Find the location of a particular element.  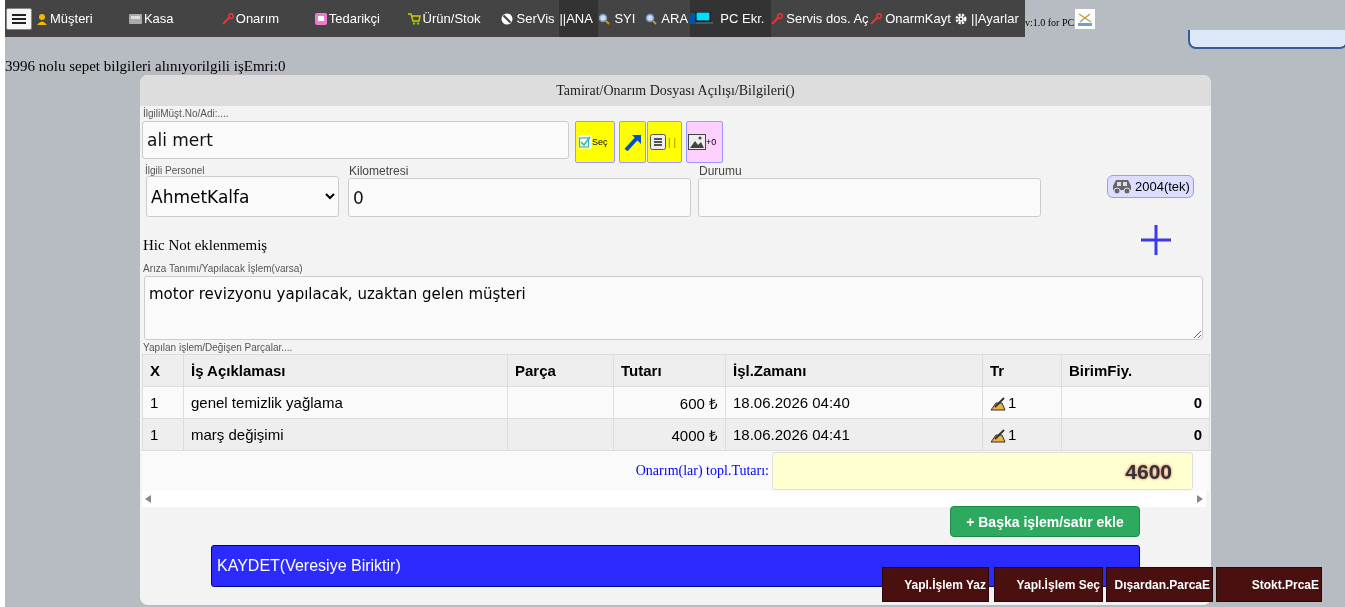

note-text: Hic Not eklenmemiş is located at coordinates (205, 245).